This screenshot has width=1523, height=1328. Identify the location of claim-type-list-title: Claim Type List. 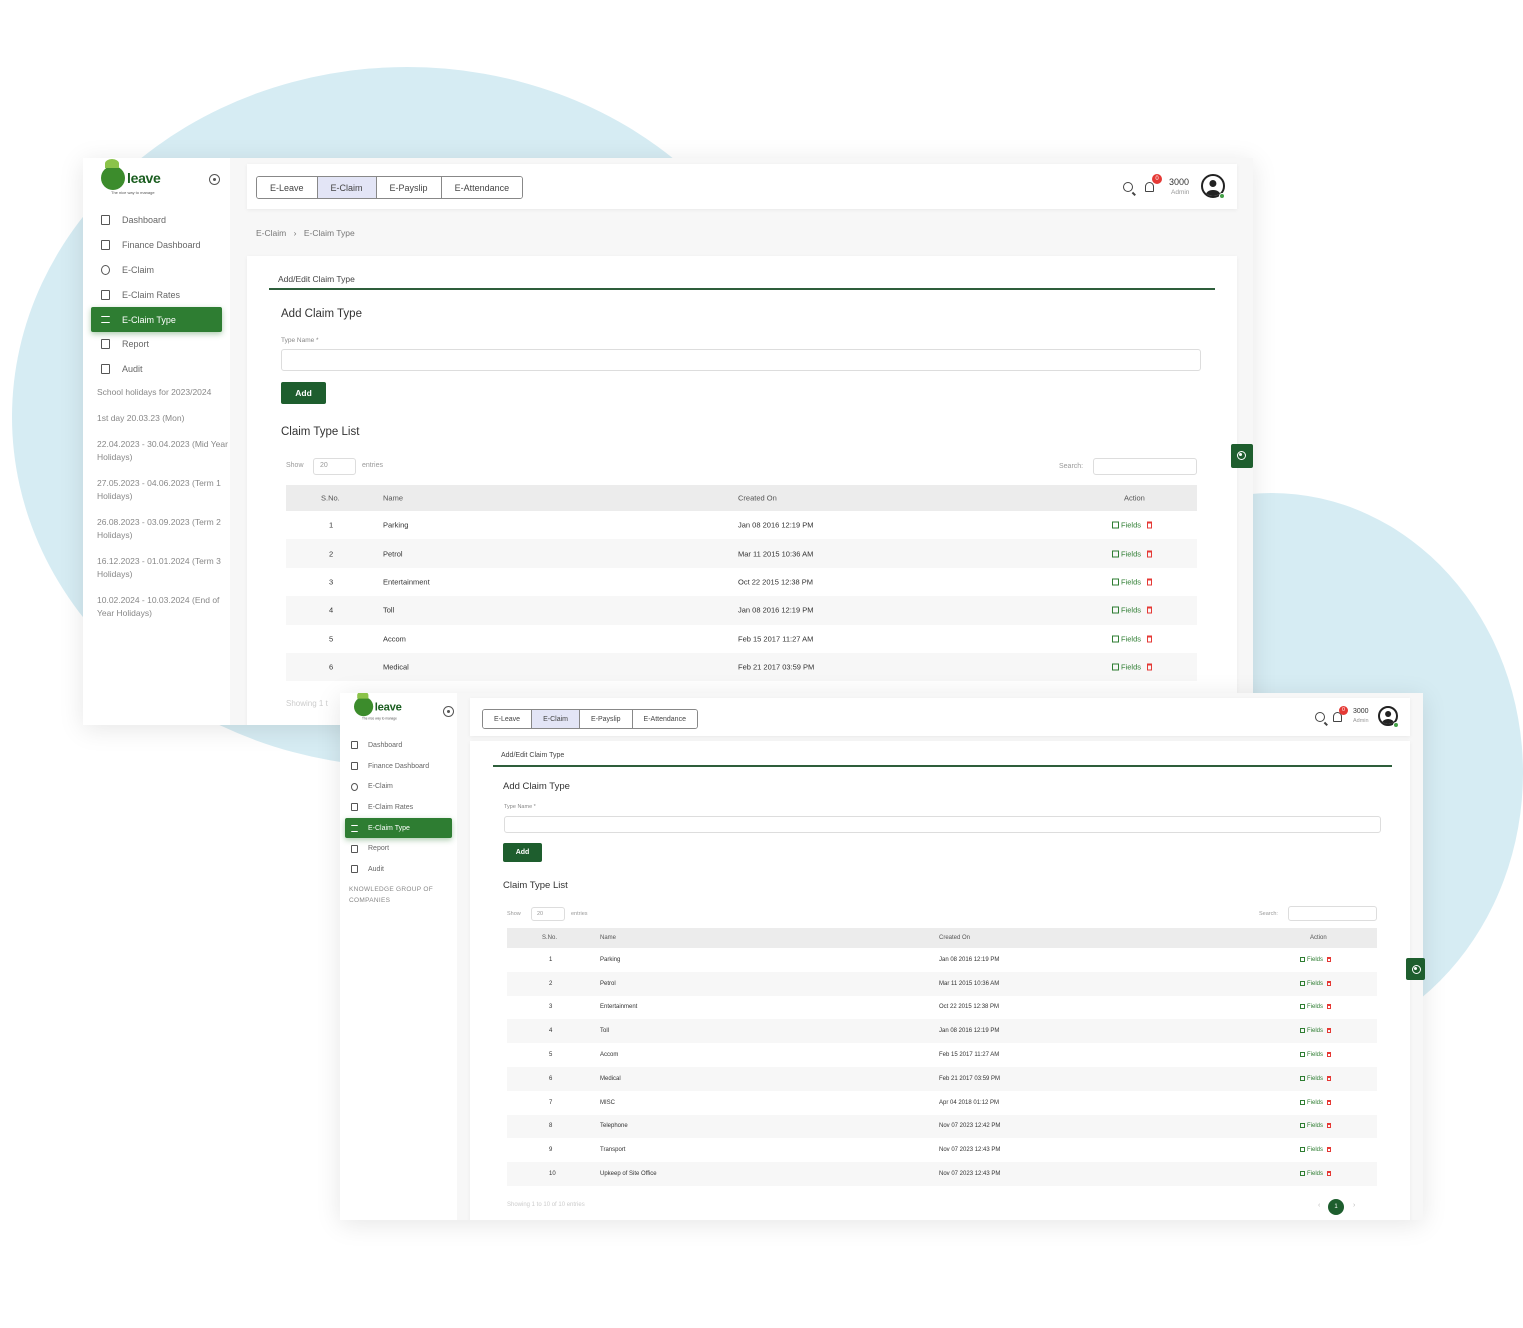
(535, 885).